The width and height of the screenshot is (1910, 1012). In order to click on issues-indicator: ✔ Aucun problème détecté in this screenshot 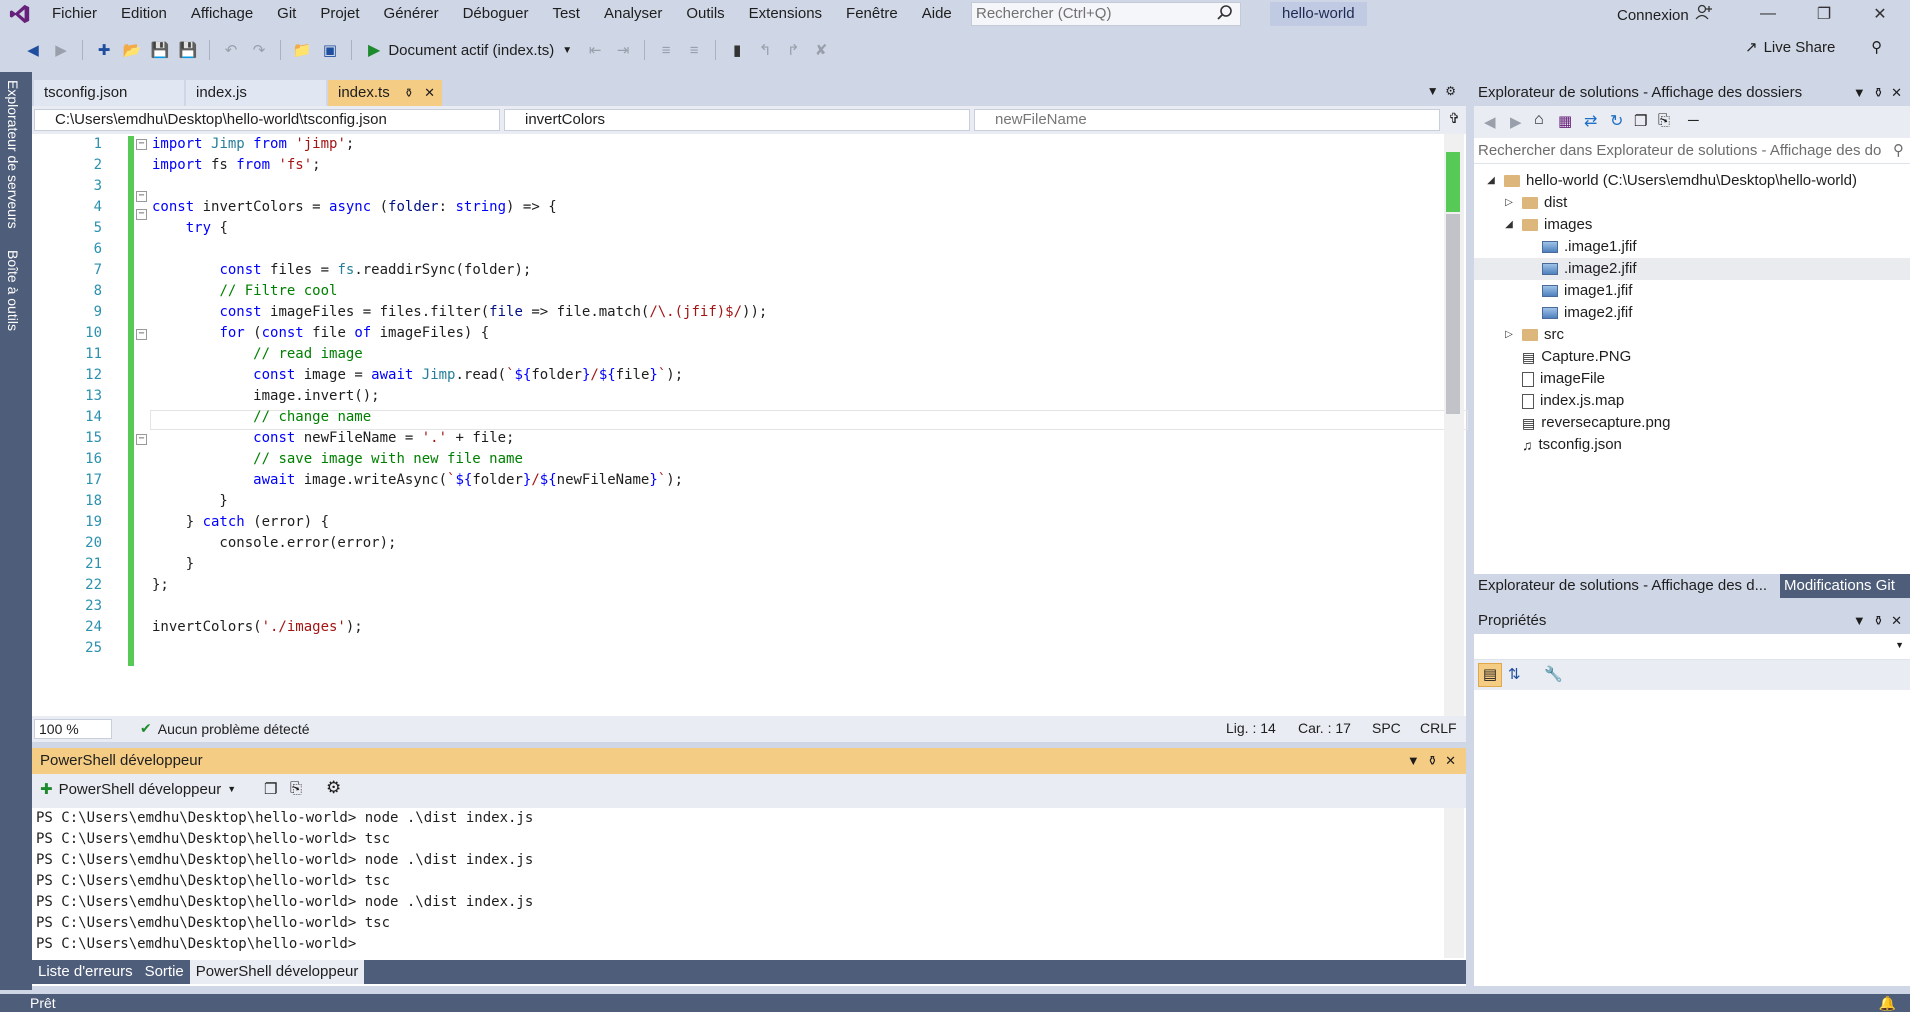, I will do `click(225, 728)`.